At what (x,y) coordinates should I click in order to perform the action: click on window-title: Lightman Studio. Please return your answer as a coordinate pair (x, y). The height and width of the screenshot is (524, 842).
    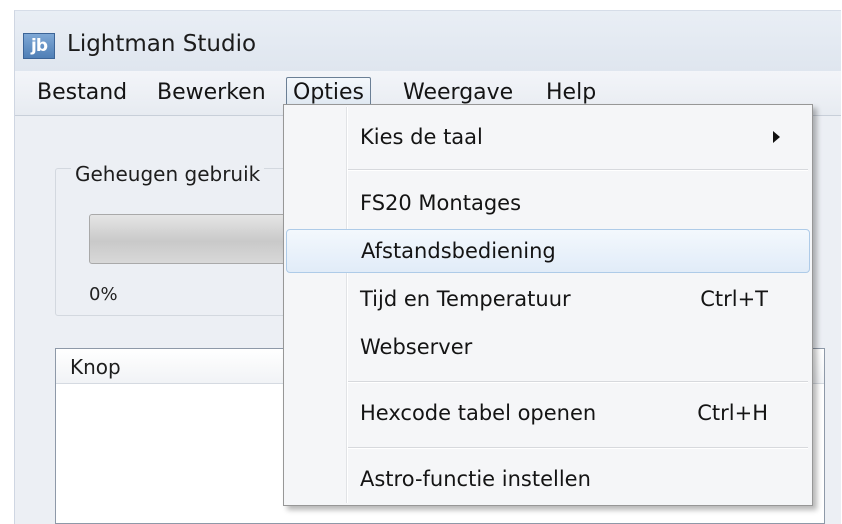
    Looking at the image, I should click on (162, 44).